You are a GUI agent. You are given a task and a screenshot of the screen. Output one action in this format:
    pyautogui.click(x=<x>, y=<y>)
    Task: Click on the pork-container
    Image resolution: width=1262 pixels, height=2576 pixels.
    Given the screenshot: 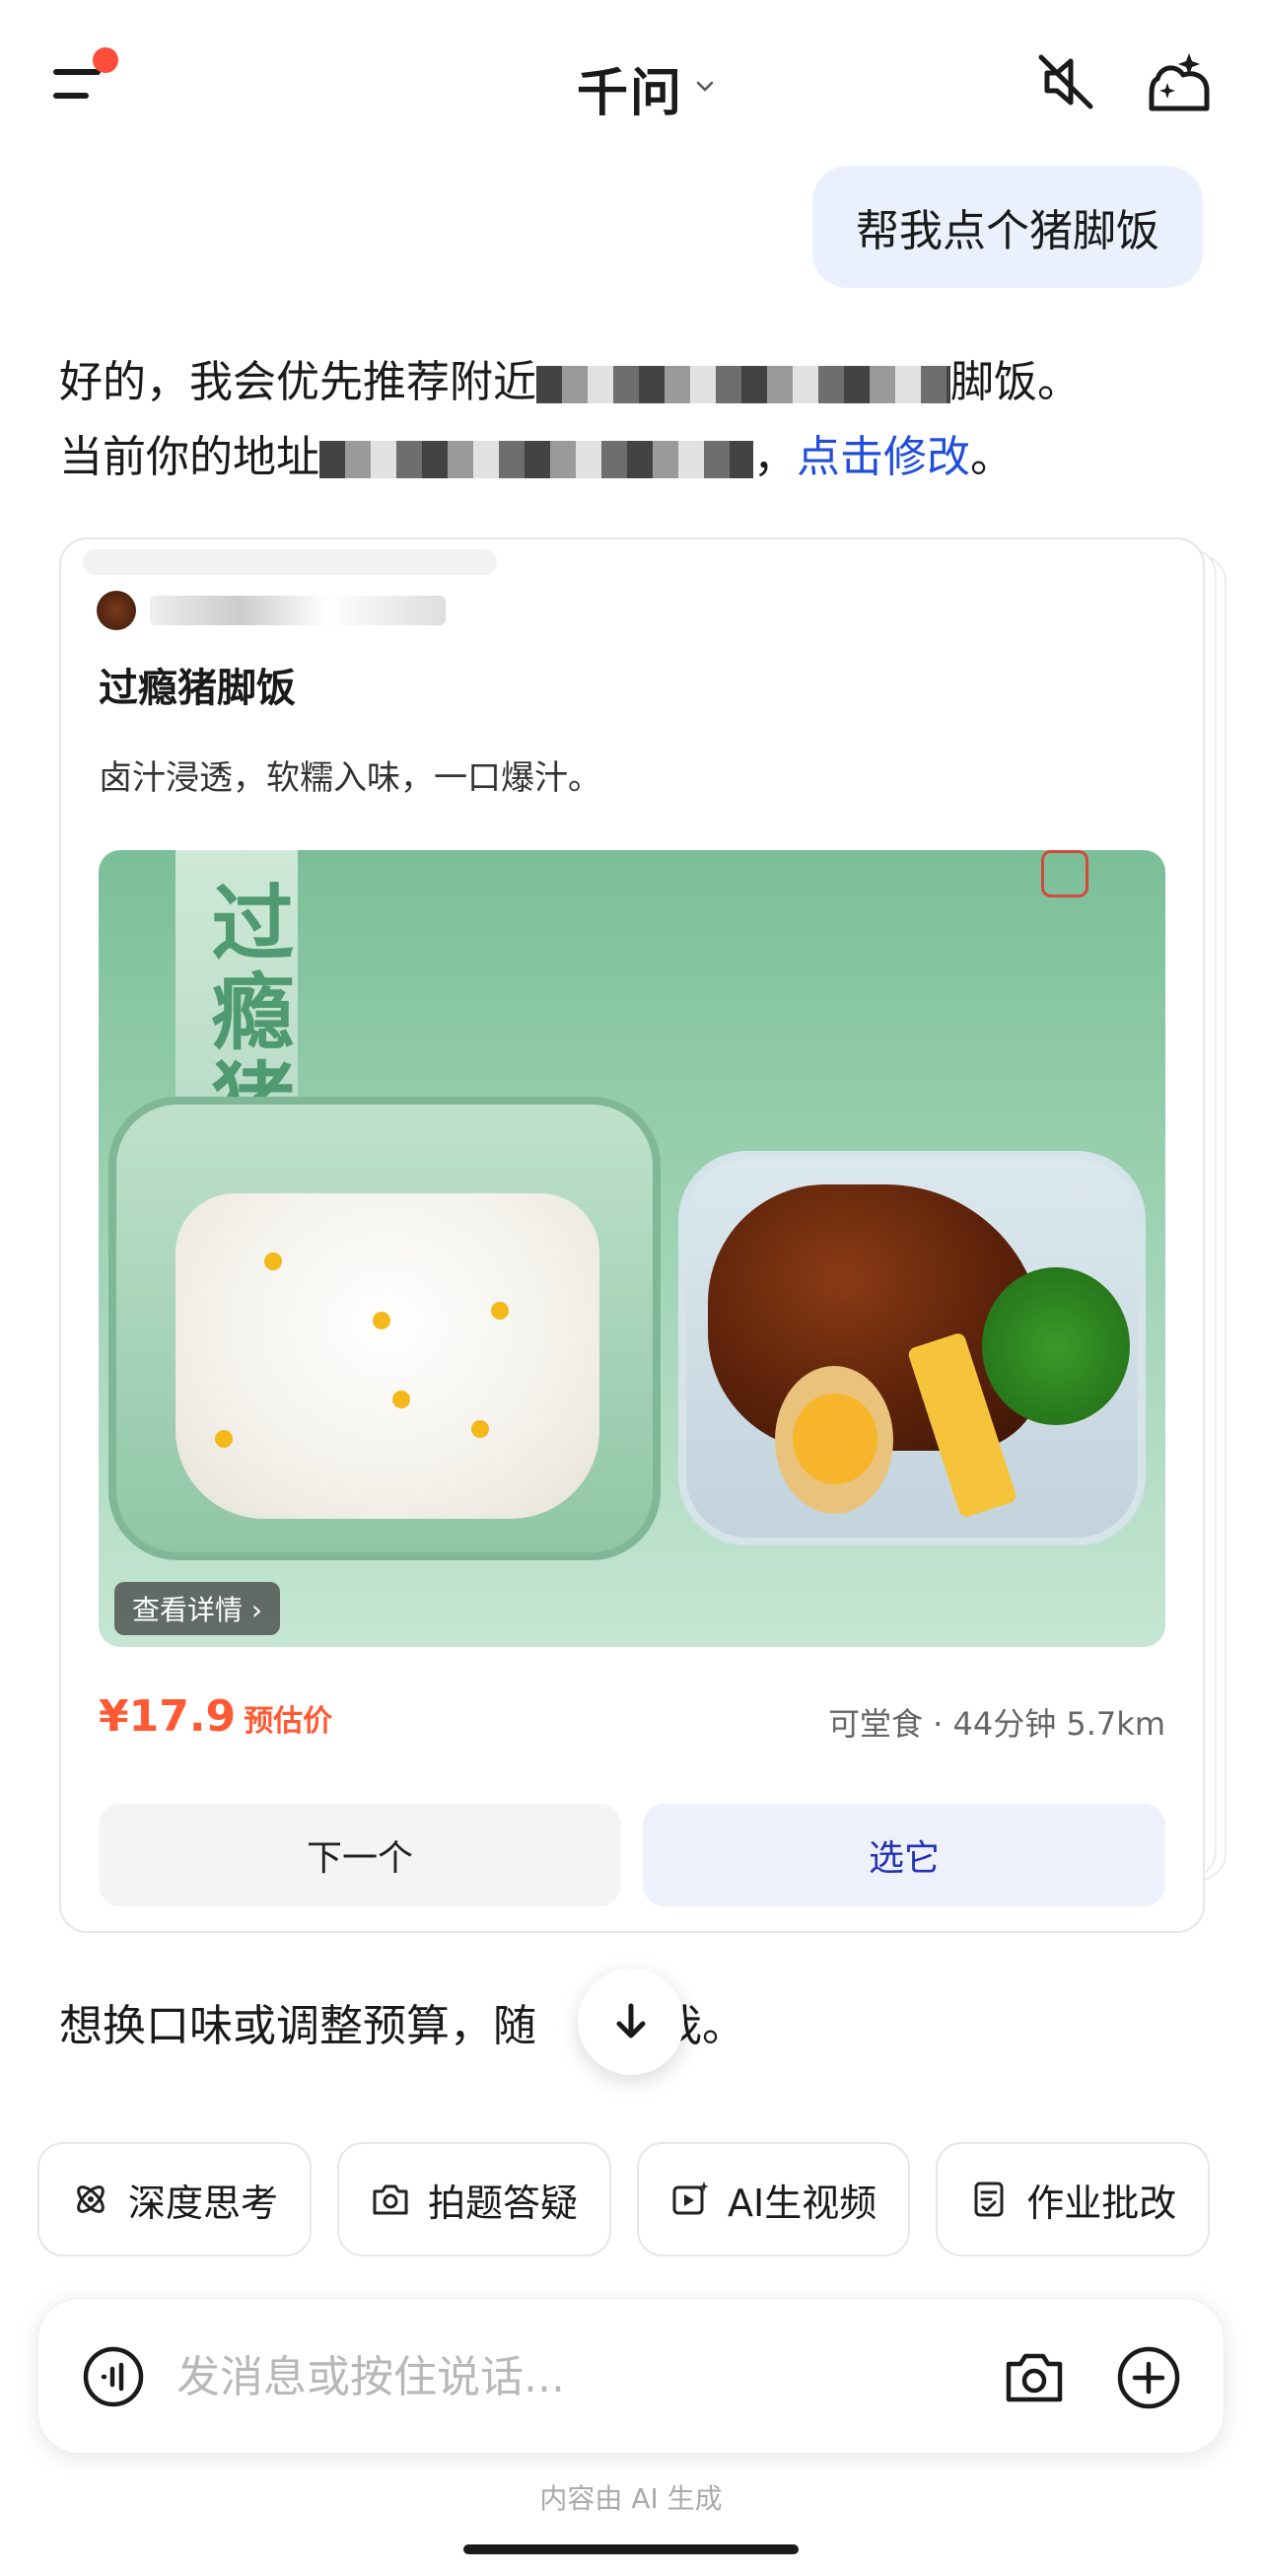 What is the action you would take?
    pyautogui.click(x=912, y=1348)
    